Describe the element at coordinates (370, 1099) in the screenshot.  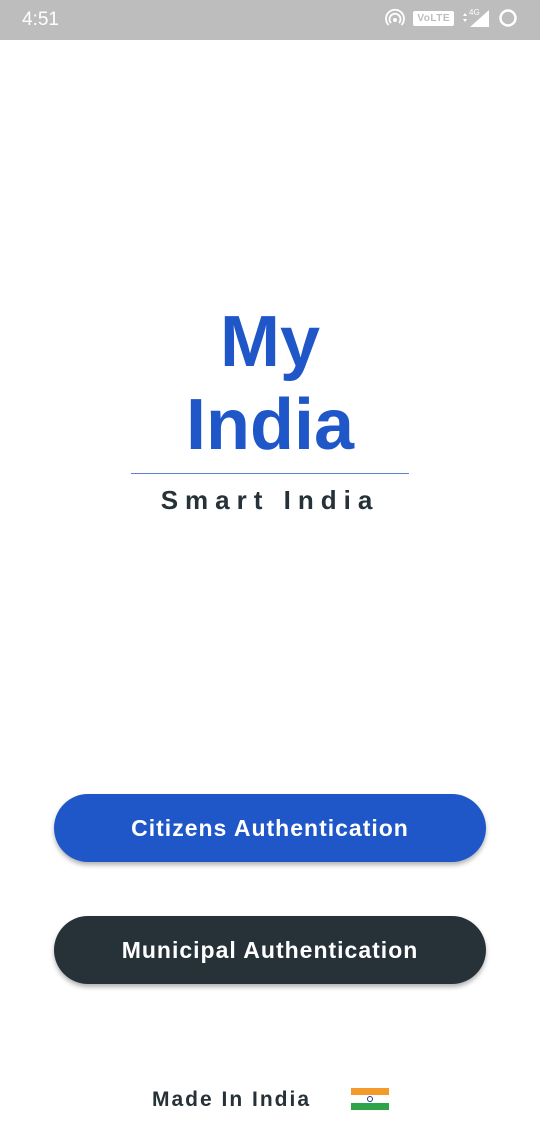
I see `india-flag-icon` at that location.